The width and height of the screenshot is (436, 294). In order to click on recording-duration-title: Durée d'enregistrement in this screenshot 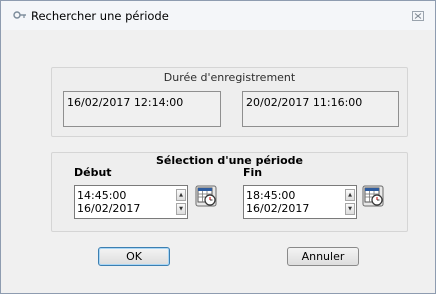, I will do `click(229, 77)`.